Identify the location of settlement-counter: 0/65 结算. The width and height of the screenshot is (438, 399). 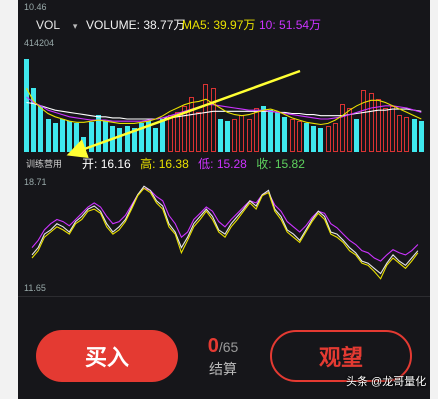
(223, 356).